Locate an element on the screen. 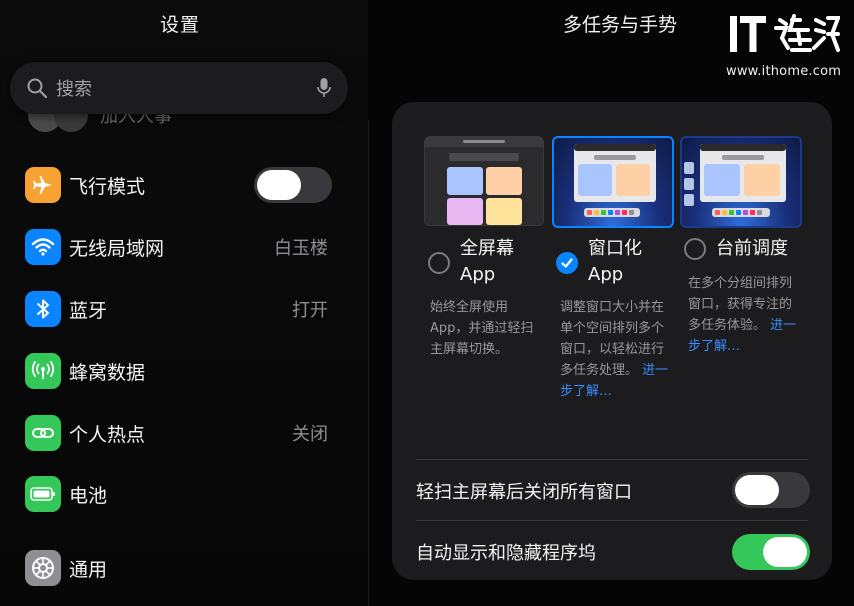 The width and height of the screenshot is (854, 606). row-value: 白玉楼 is located at coordinates (301, 248).